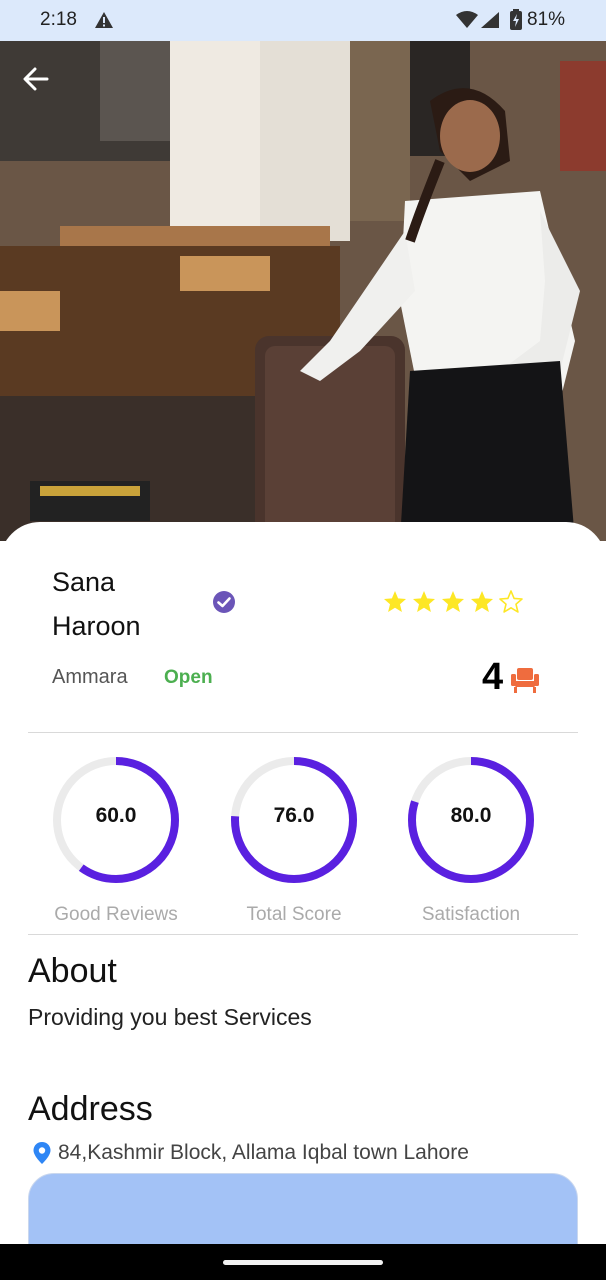 The image size is (606, 1280). I want to click on star-empty-icon, so click(511, 601).